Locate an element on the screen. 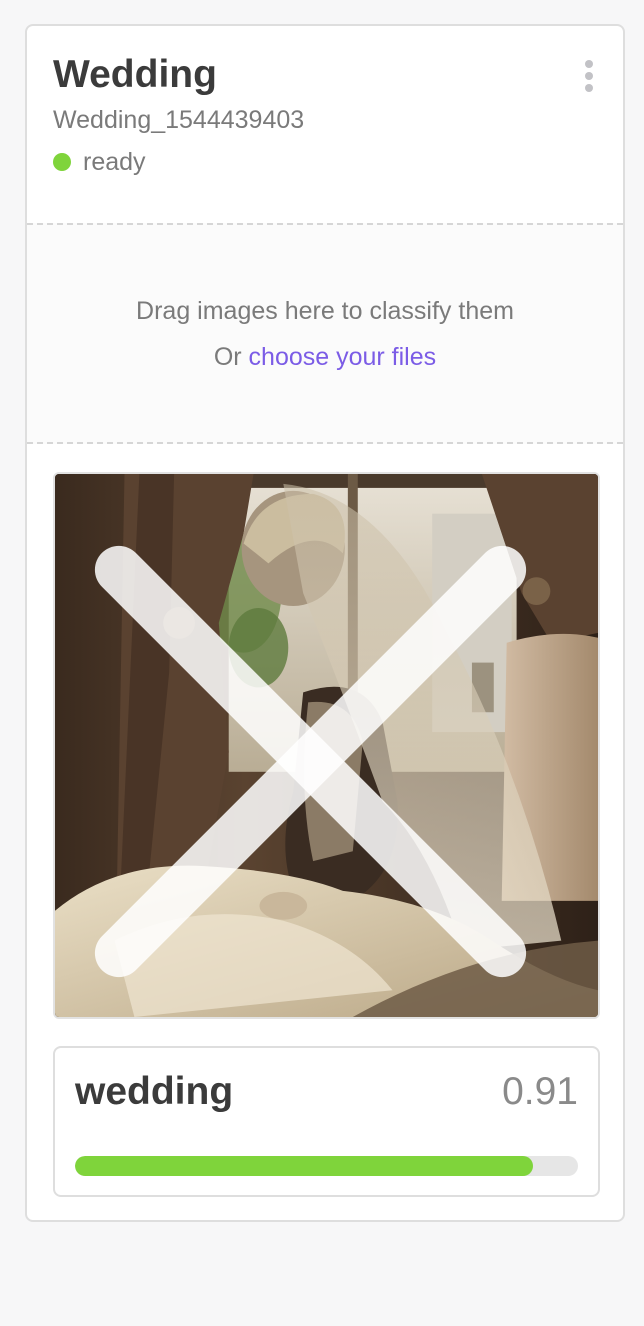  dropzone-prompt: Drag images here to classify them is located at coordinates (325, 310).